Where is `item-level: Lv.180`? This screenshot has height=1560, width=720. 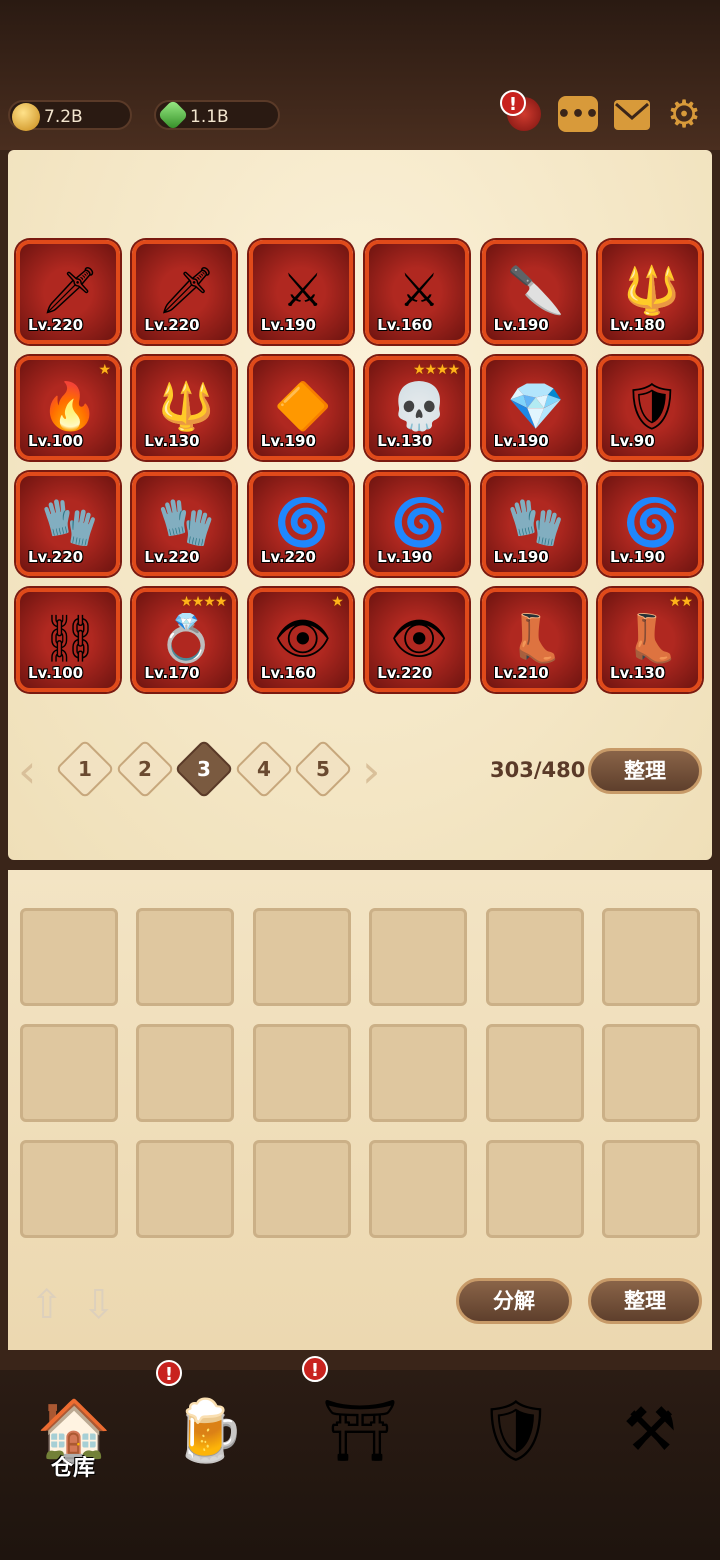 item-level: Lv.180 is located at coordinates (638, 325).